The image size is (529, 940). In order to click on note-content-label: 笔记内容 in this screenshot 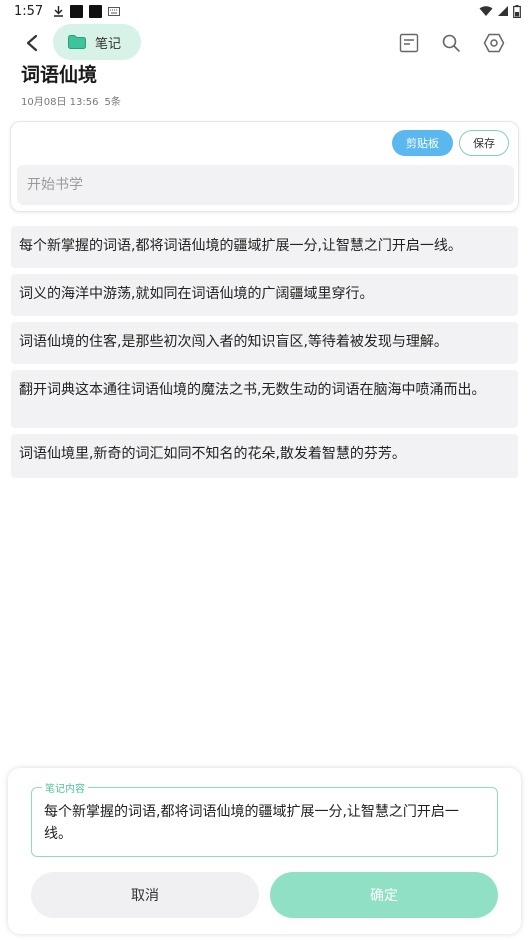, I will do `click(65, 787)`.